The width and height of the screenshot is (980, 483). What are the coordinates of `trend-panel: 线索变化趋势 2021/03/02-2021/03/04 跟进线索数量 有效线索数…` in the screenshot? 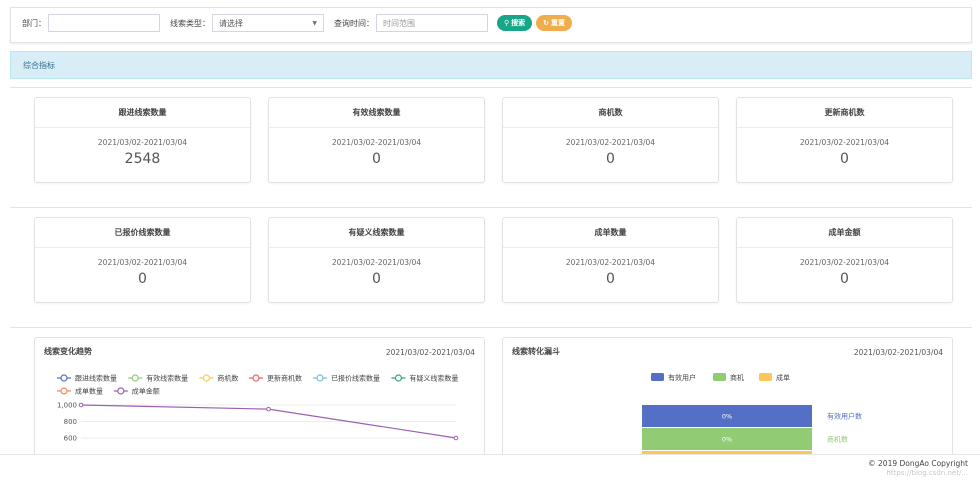 It's located at (259, 397).